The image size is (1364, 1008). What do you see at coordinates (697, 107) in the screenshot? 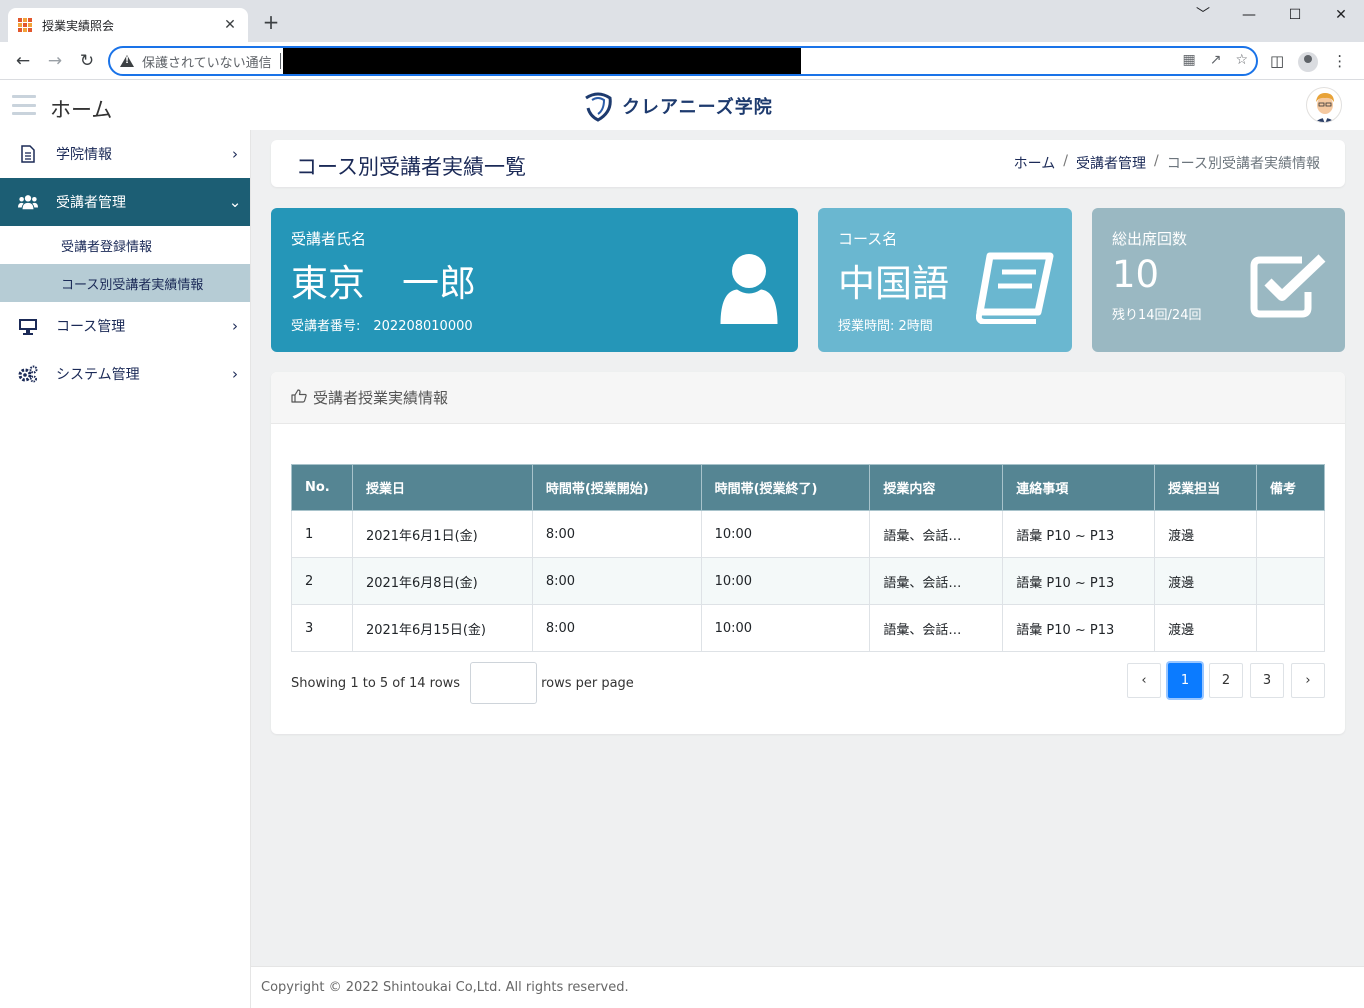
I see `brand-name: クレアニーズ学院` at bounding box center [697, 107].